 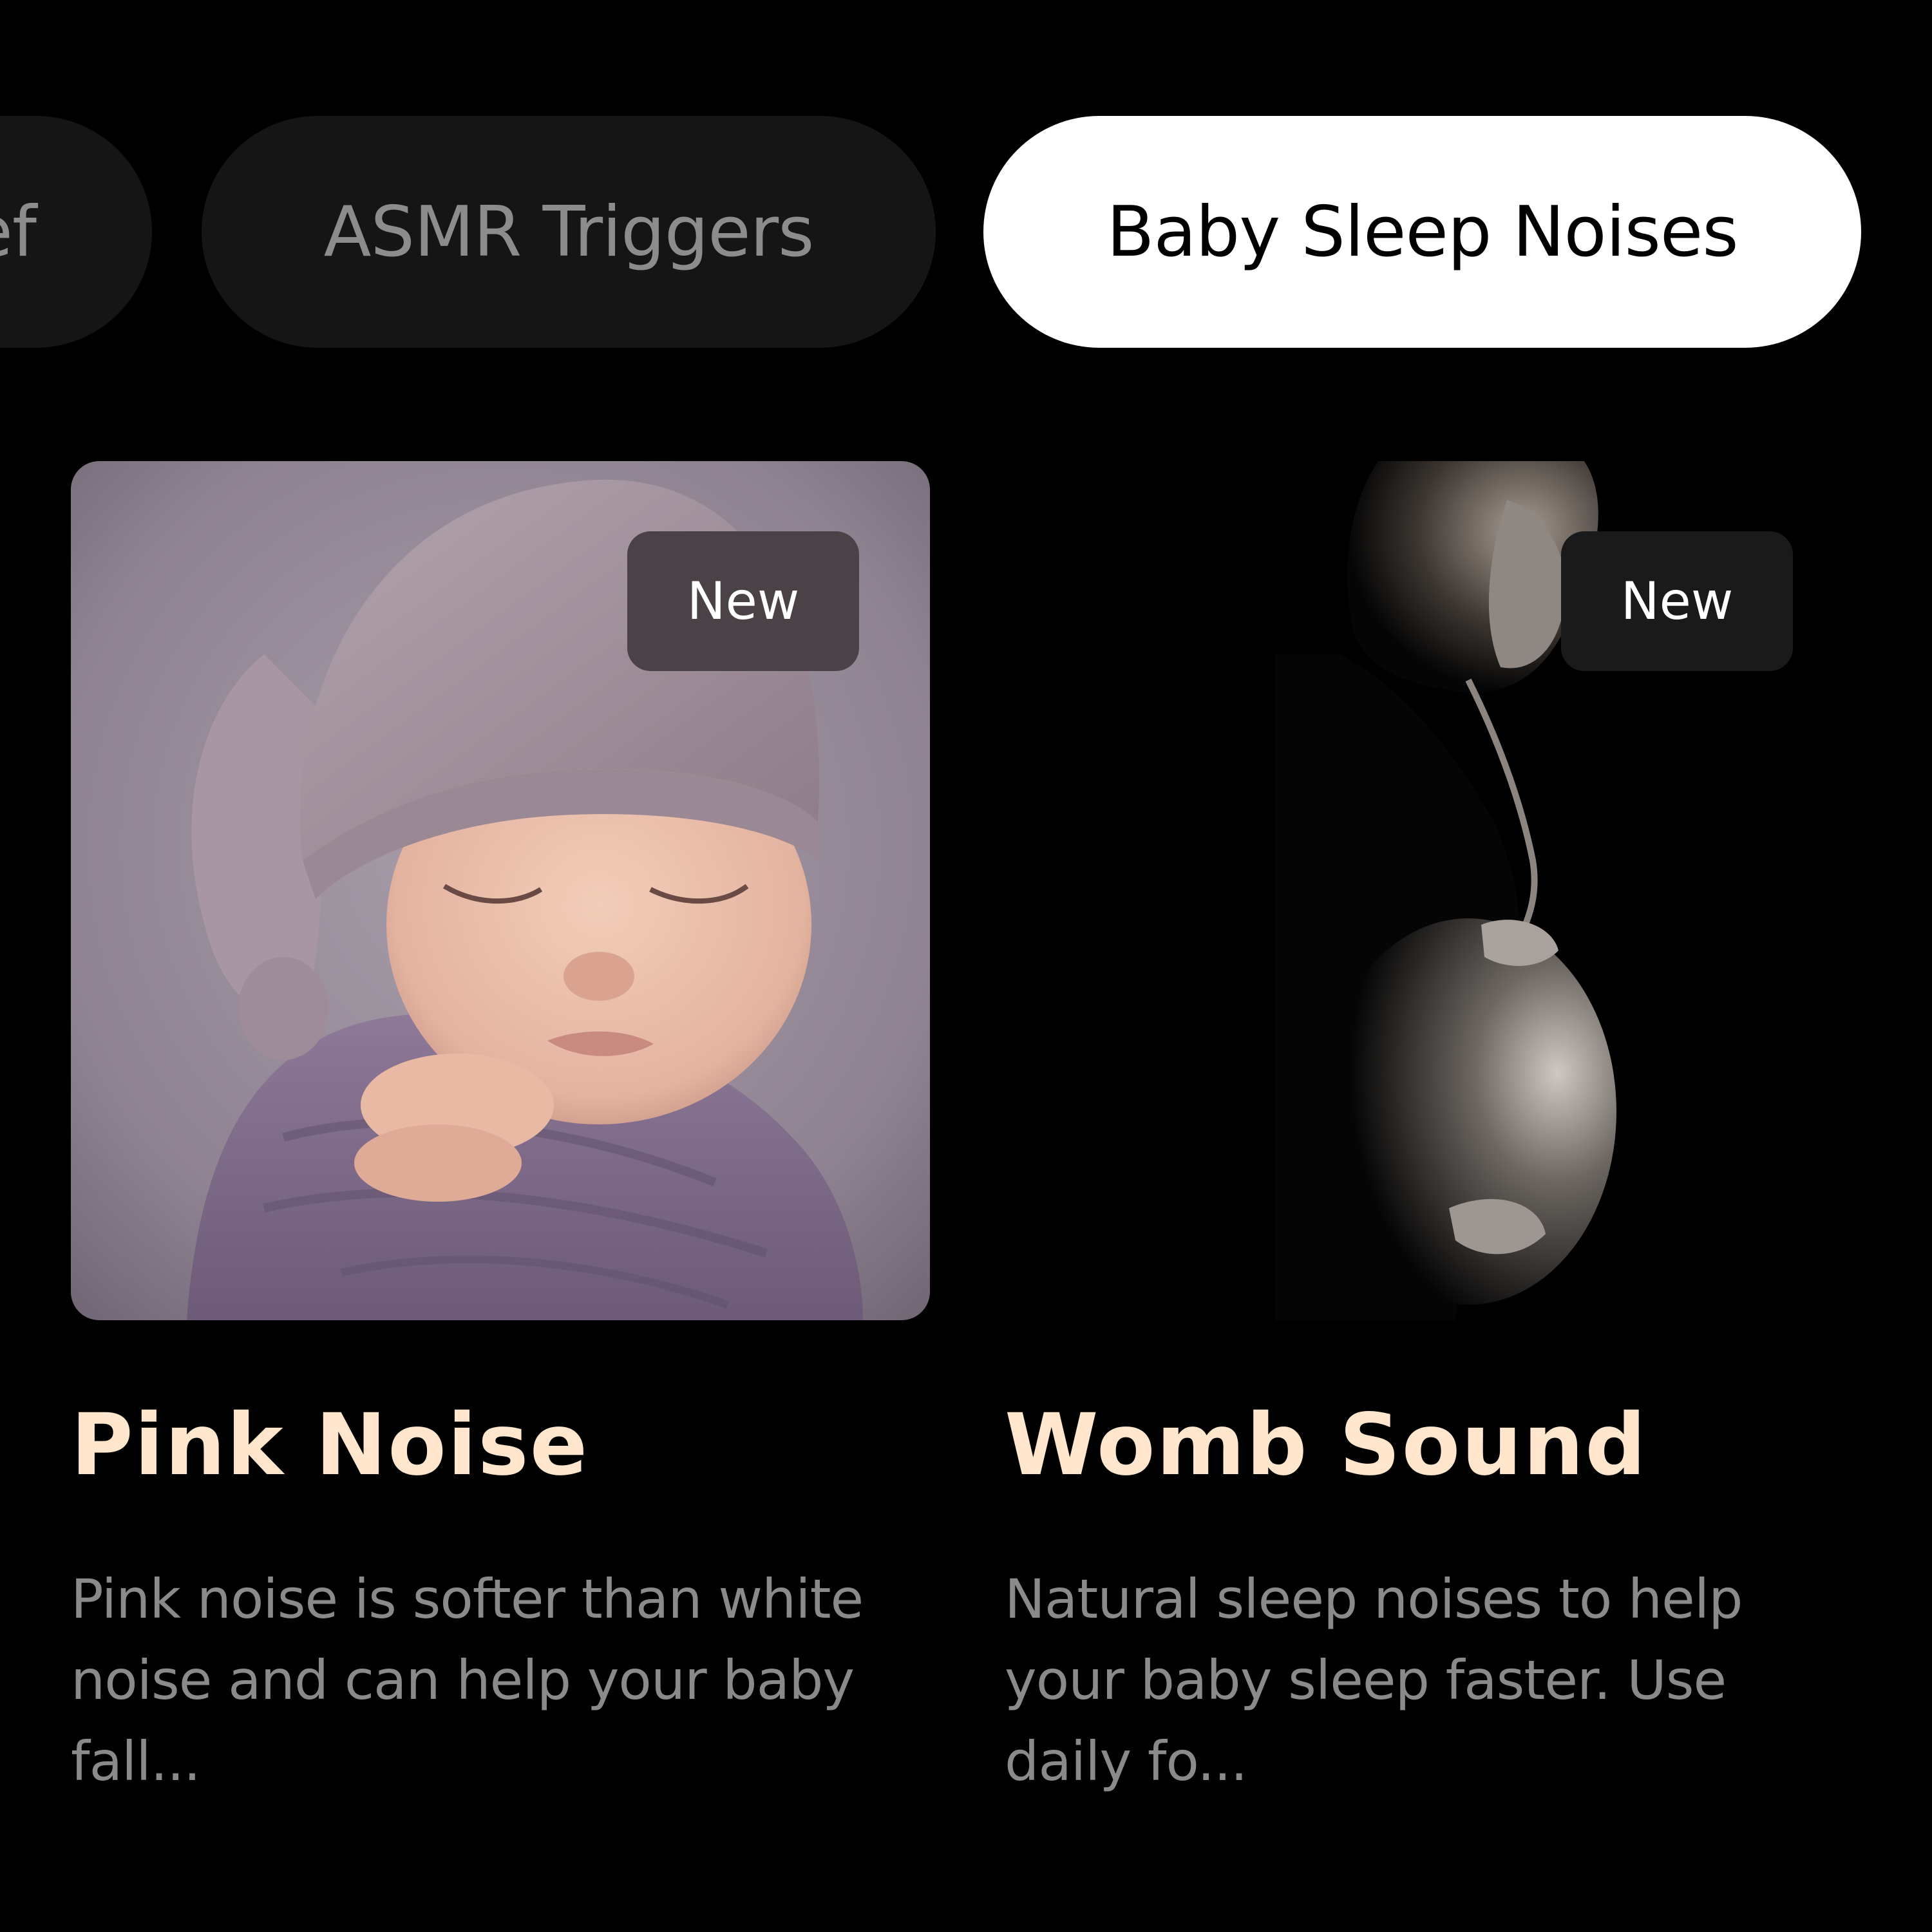 I want to click on card-title: Pink Noise, so click(x=330, y=1446).